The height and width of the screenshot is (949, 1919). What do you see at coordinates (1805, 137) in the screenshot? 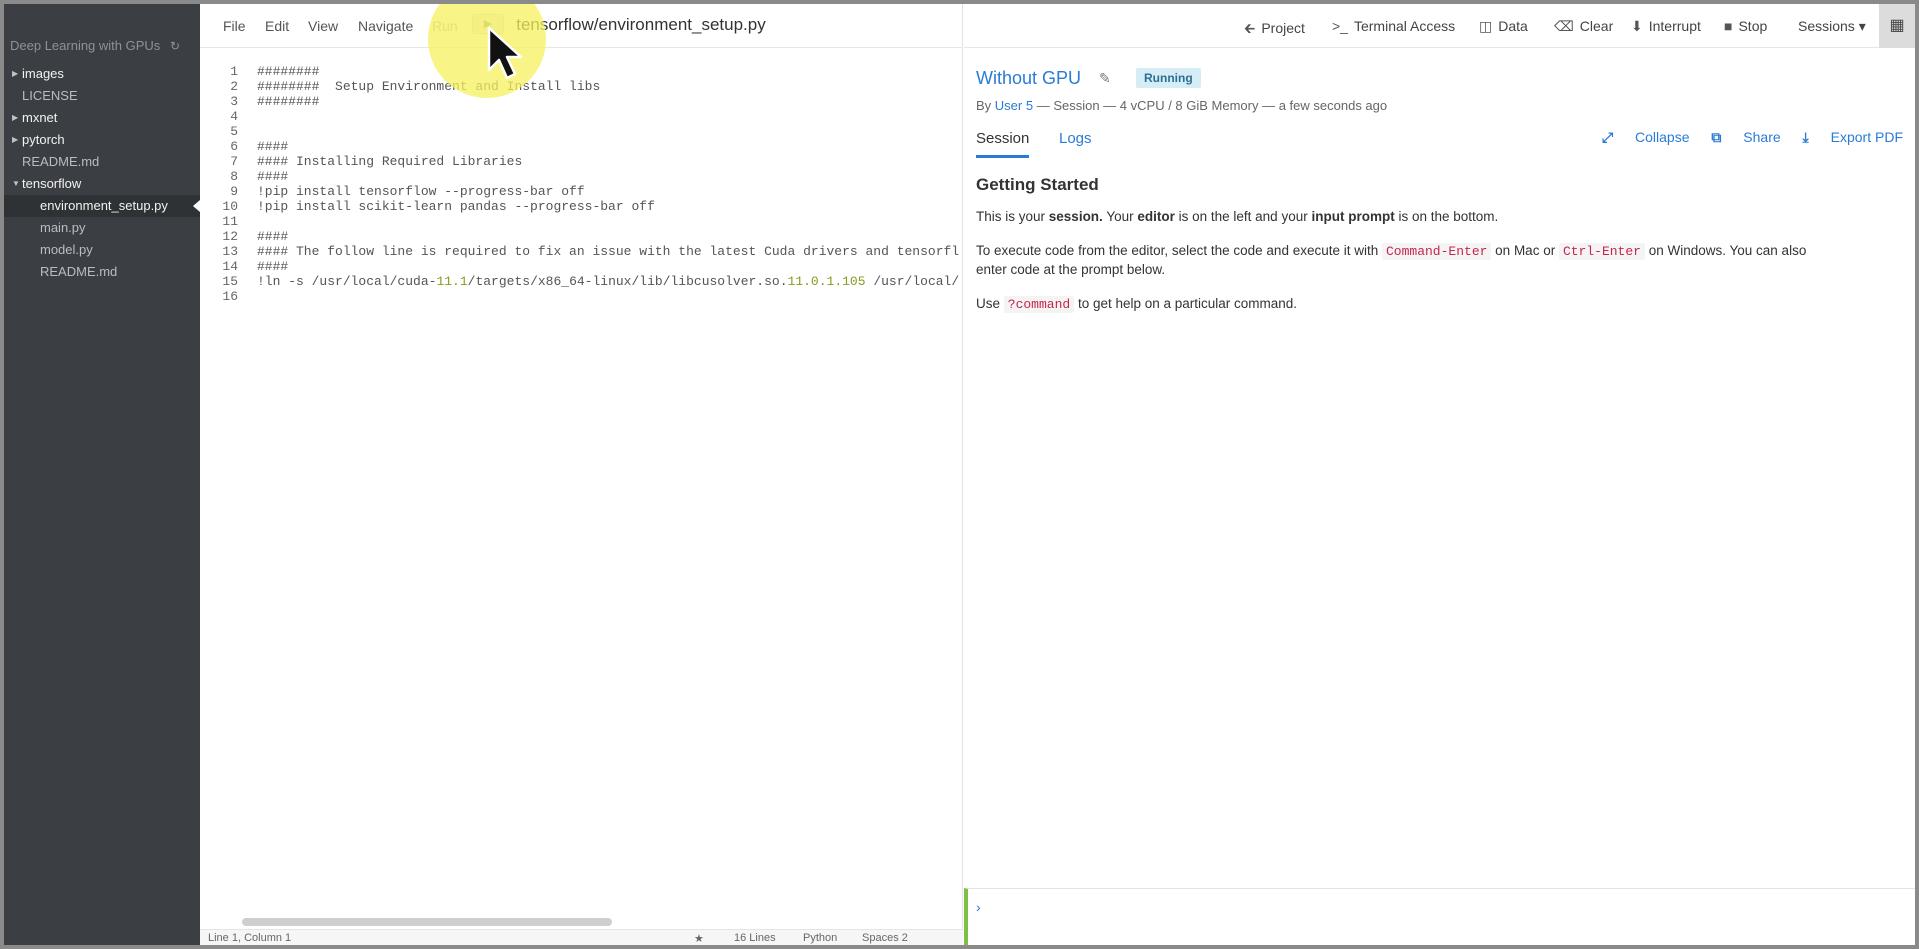
I see `download-icon: ⤓` at bounding box center [1805, 137].